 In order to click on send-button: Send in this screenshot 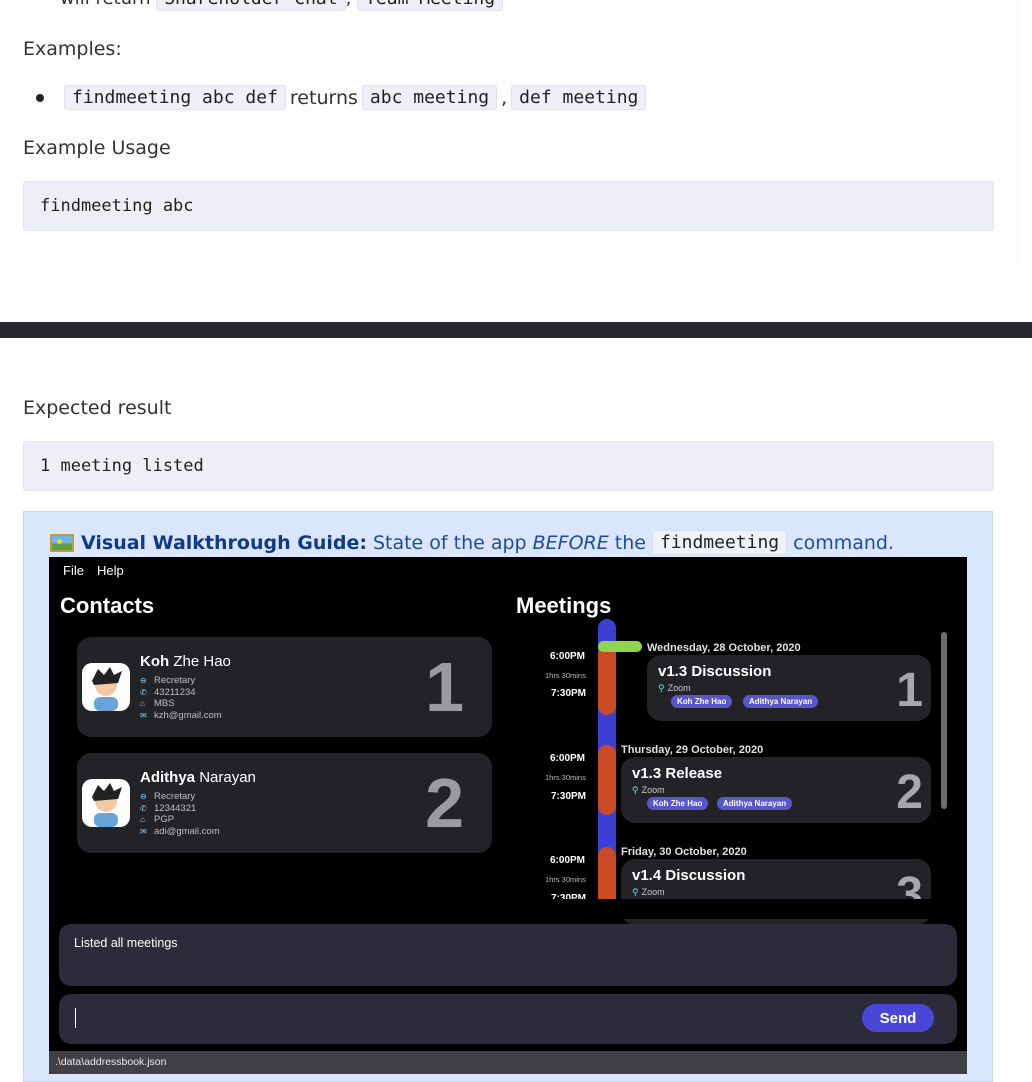, I will do `click(898, 1018)`.